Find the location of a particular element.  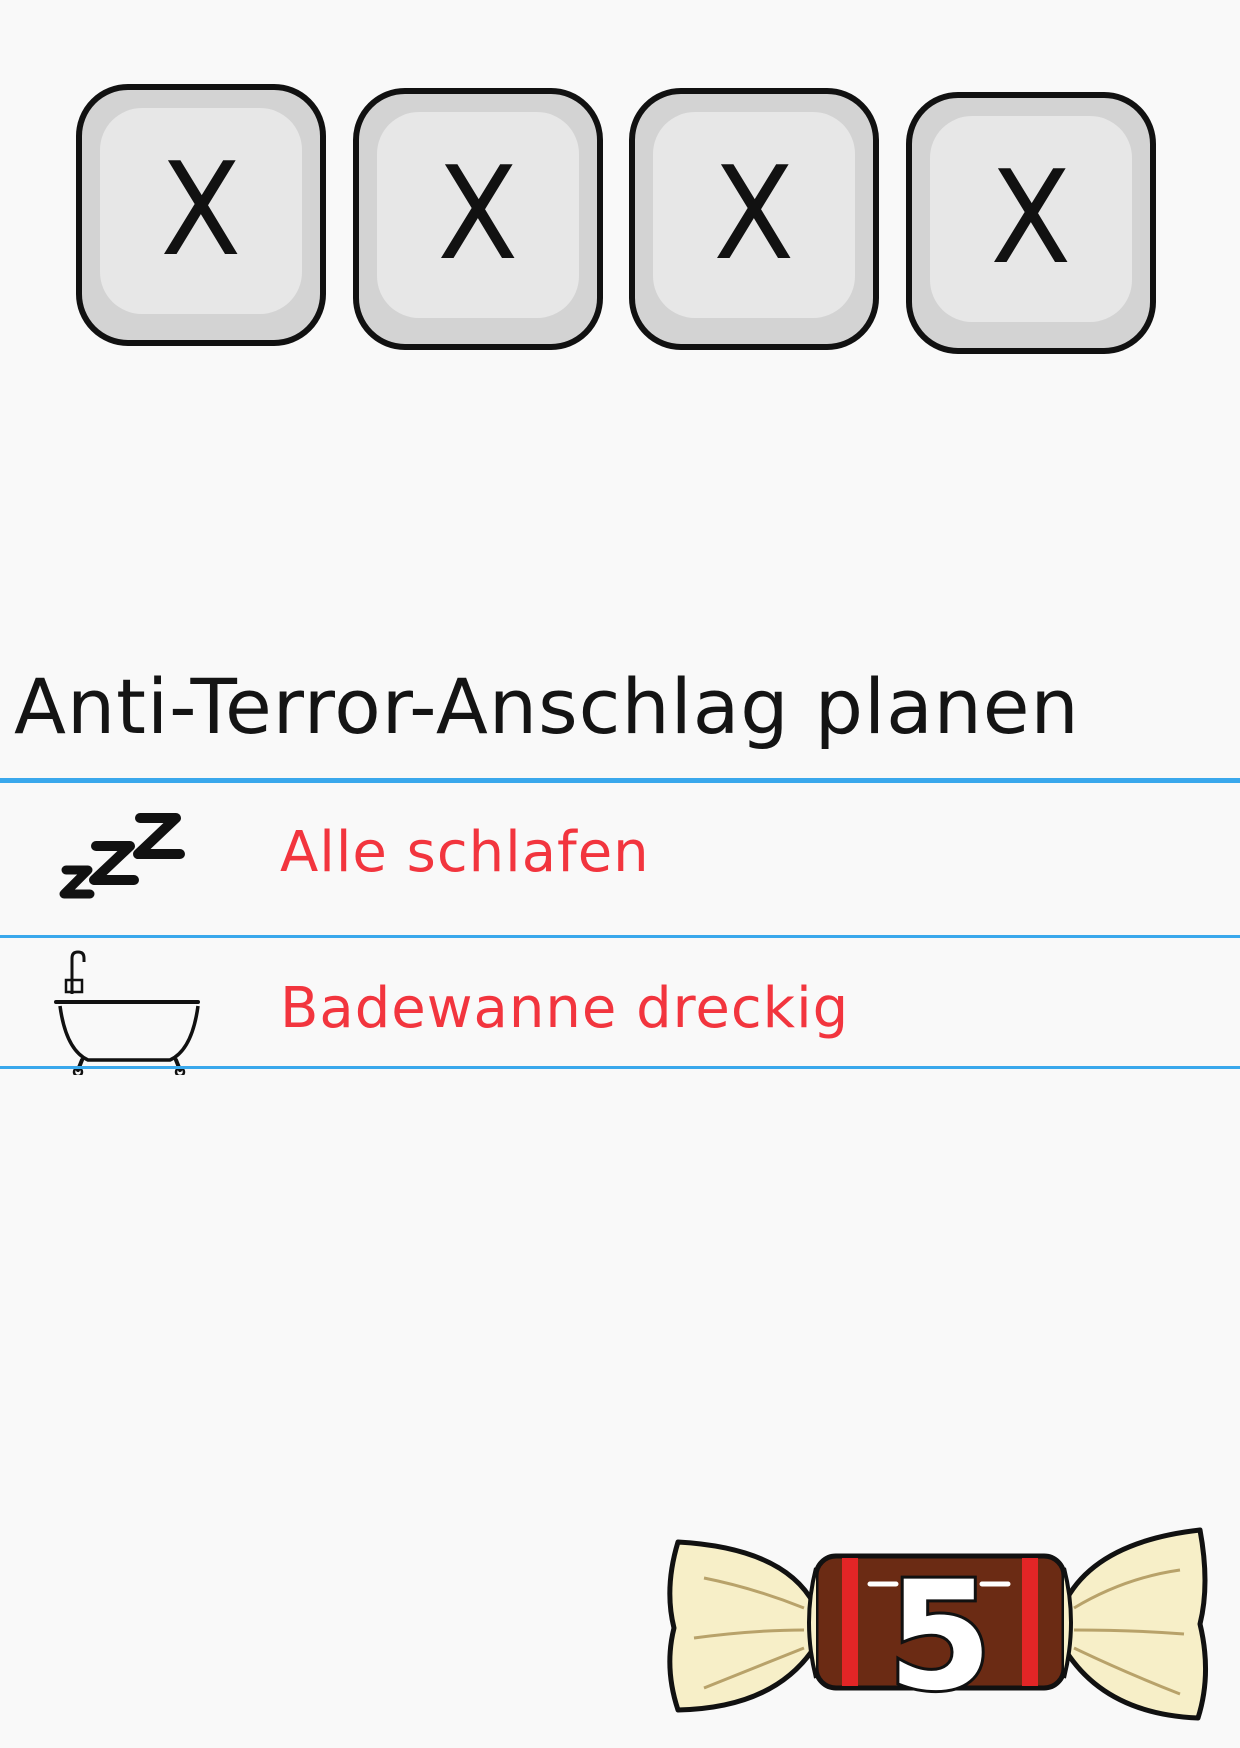

sleep-zzz-icon is located at coordinates (132, 854).